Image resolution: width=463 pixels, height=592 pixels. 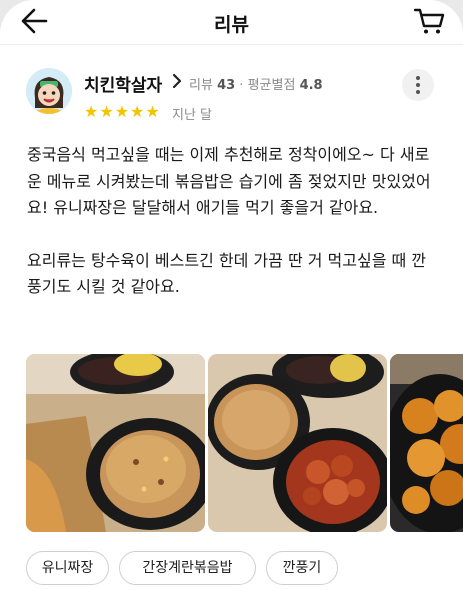 What do you see at coordinates (430, 21) in the screenshot?
I see `cart-icon` at bounding box center [430, 21].